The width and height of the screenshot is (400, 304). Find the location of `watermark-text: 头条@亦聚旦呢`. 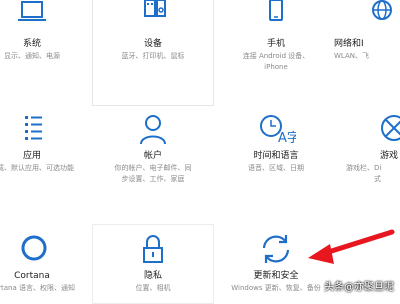

watermark-text: 头条@亦聚旦呢 is located at coordinates (359, 287).